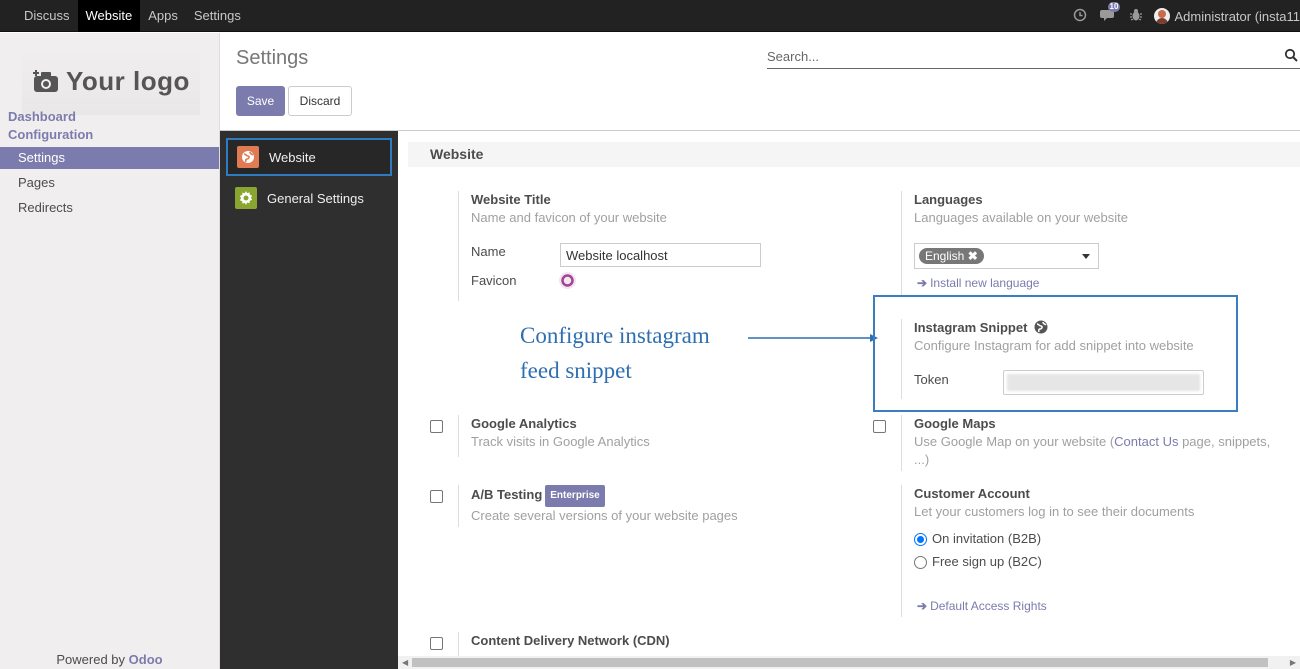  Describe the element at coordinates (920, 539) in the screenshot. I see `radio-b2b` at that location.